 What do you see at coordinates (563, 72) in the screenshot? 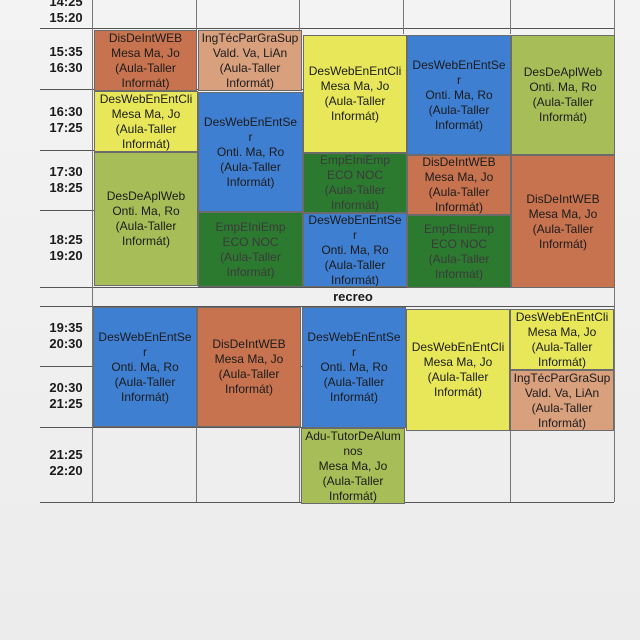
I see `class-block-line: DesDeAplWeb` at bounding box center [563, 72].